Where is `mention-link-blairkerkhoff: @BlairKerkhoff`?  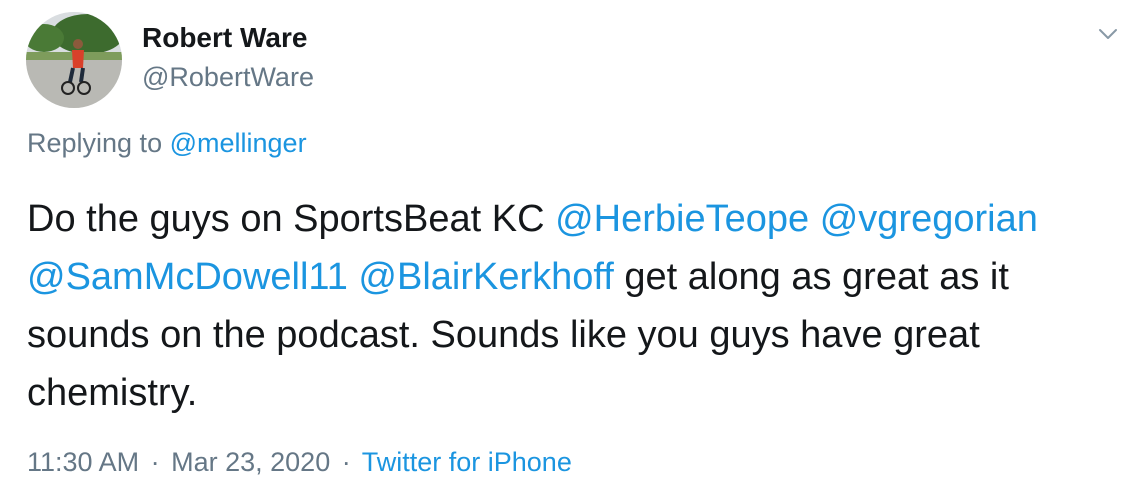
mention-link-blairkerkhoff: @BlairKerkhoff is located at coordinates (485, 277).